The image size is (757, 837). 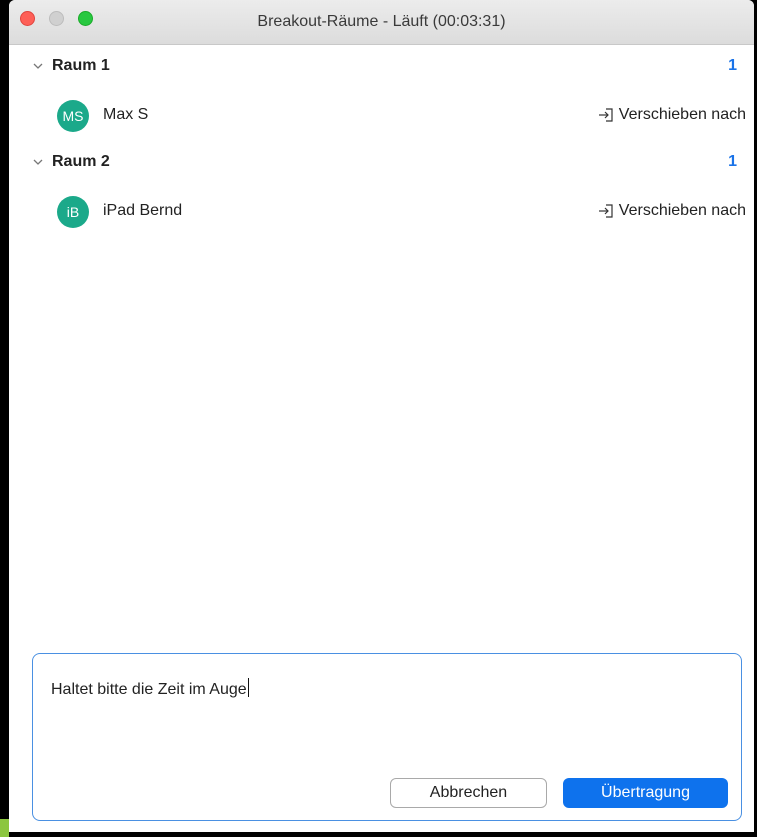 I want to click on broadcast-message-text: Haltet bitte die Zeit im Auge, so click(x=149, y=689).